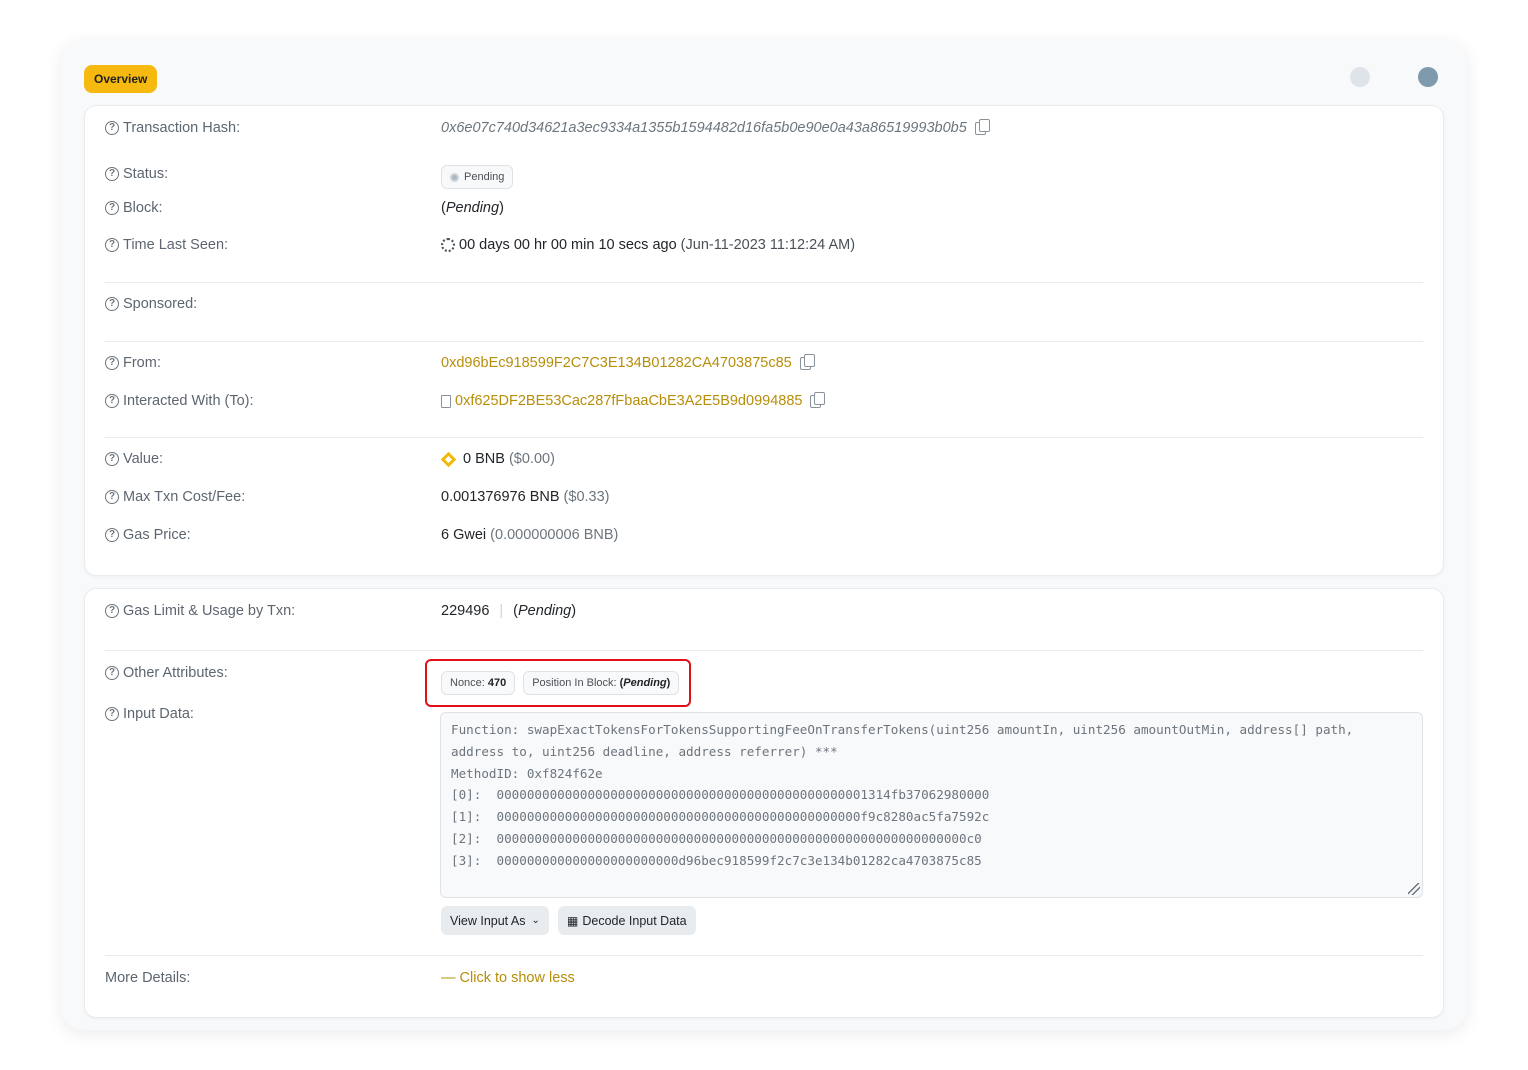 This screenshot has width=1528, height=1070. What do you see at coordinates (1428, 77) in the screenshot?
I see `options-dot-icon` at bounding box center [1428, 77].